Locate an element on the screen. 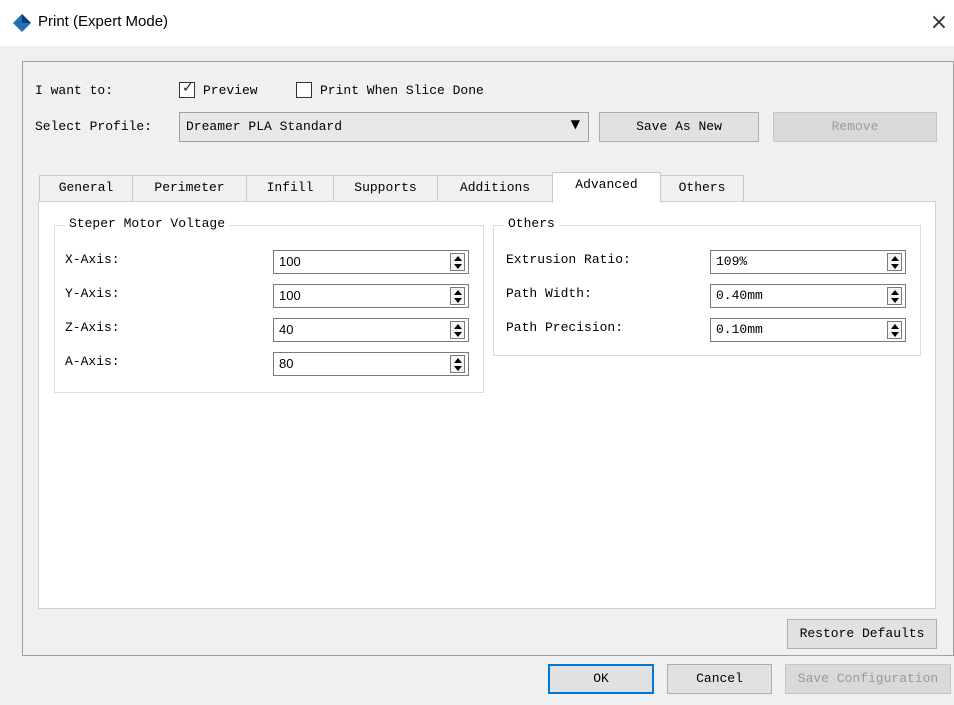  x-axis-label: X-Axis: is located at coordinates (92, 259).